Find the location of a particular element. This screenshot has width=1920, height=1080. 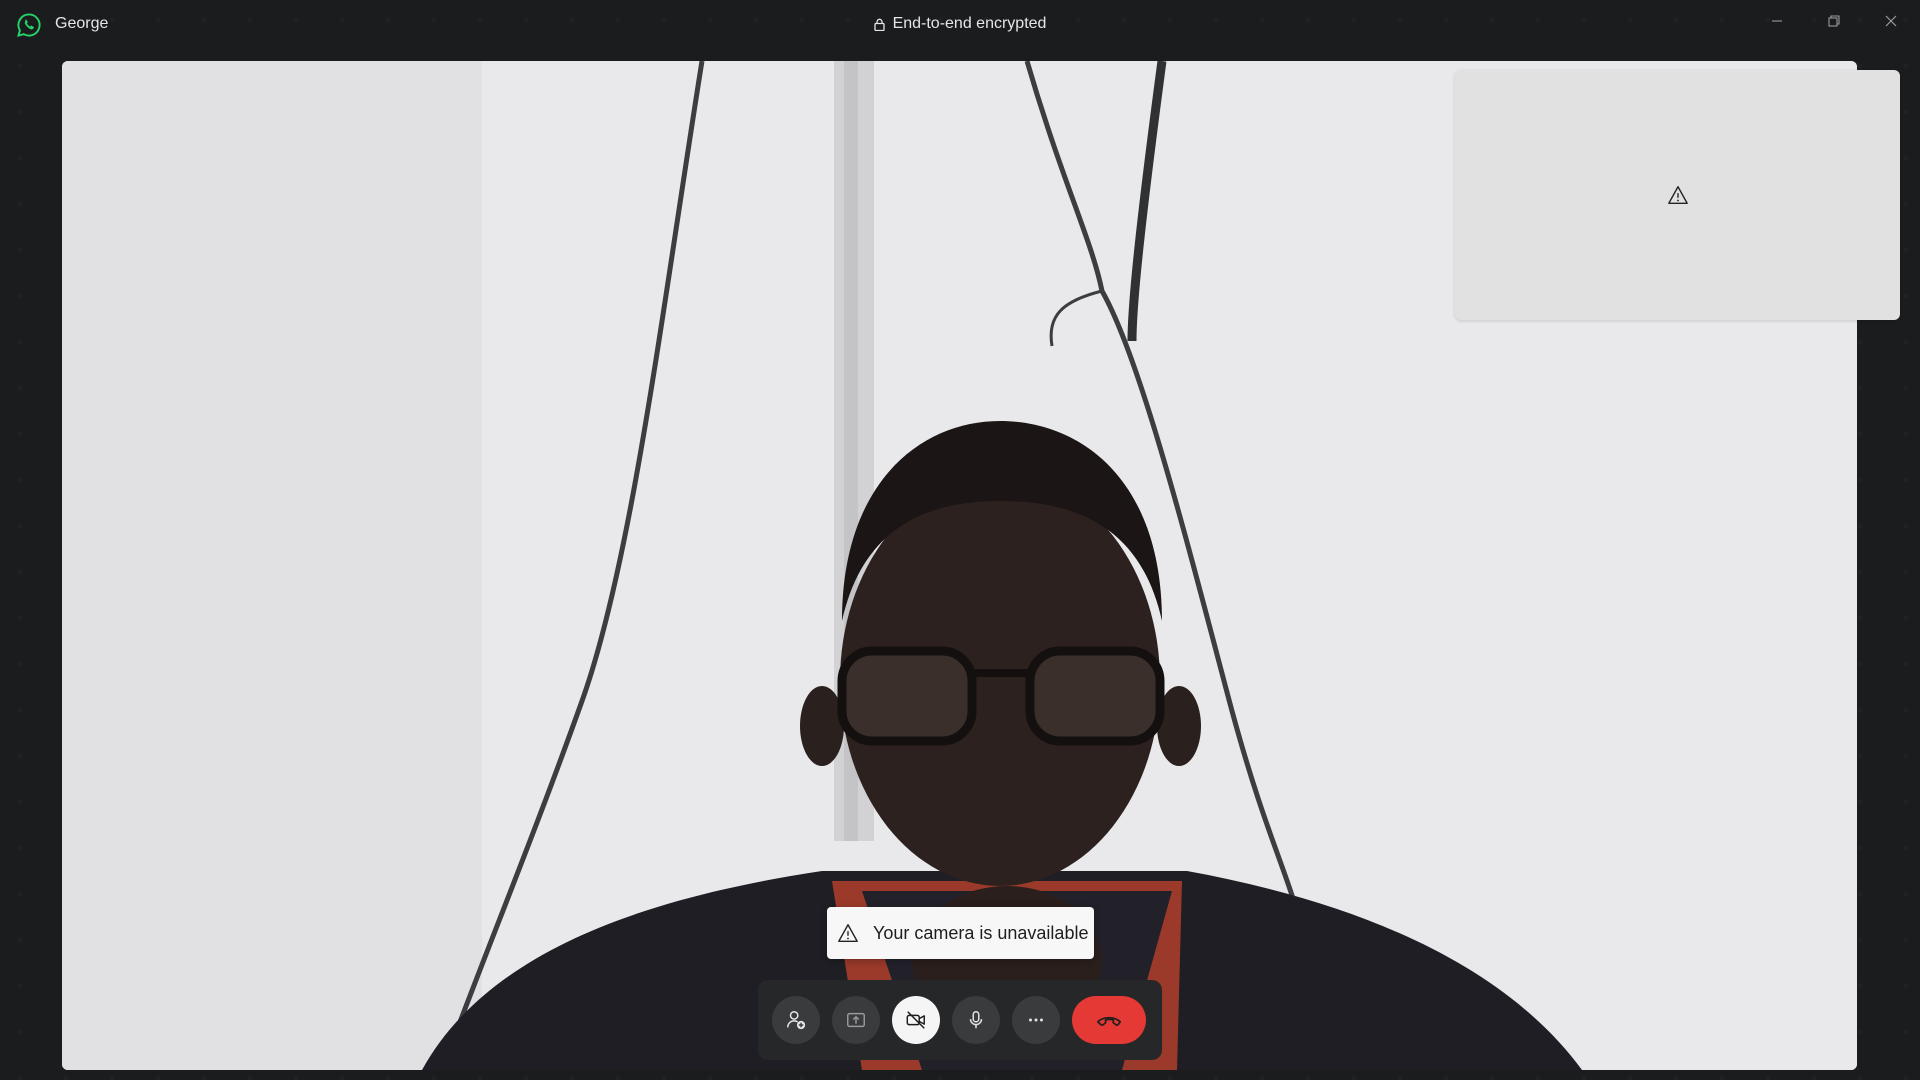

share-screen-button is located at coordinates (856, 1020).